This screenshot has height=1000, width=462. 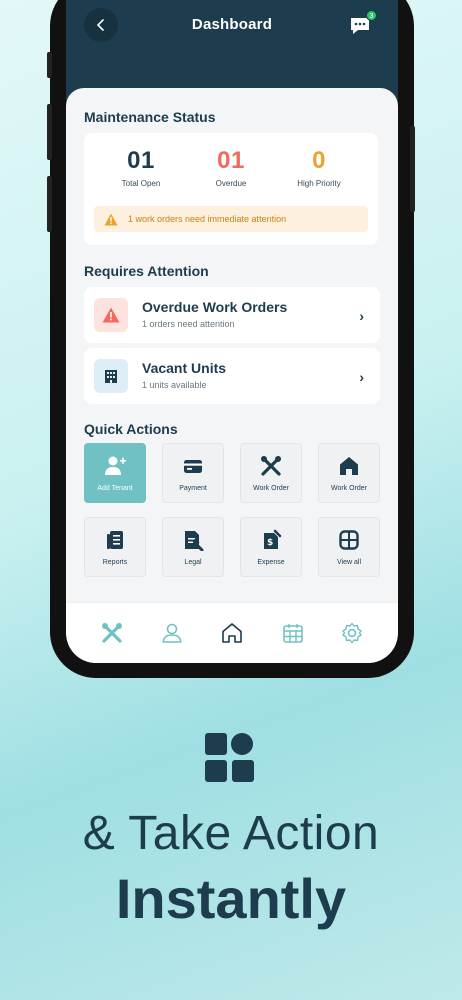 What do you see at coordinates (271, 562) in the screenshot?
I see `action-label: Expense` at bounding box center [271, 562].